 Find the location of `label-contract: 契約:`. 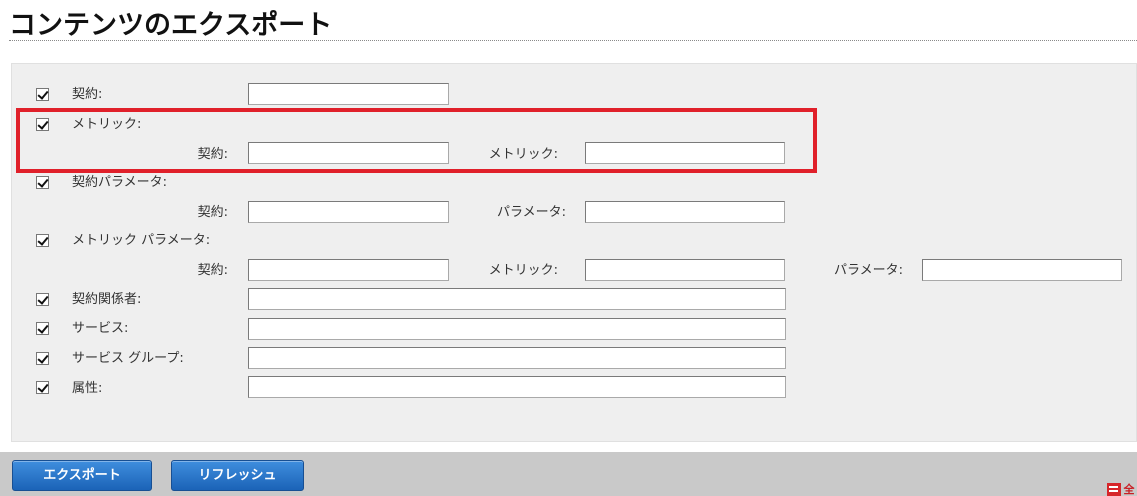

label-contract: 契約: is located at coordinates (87, 94).